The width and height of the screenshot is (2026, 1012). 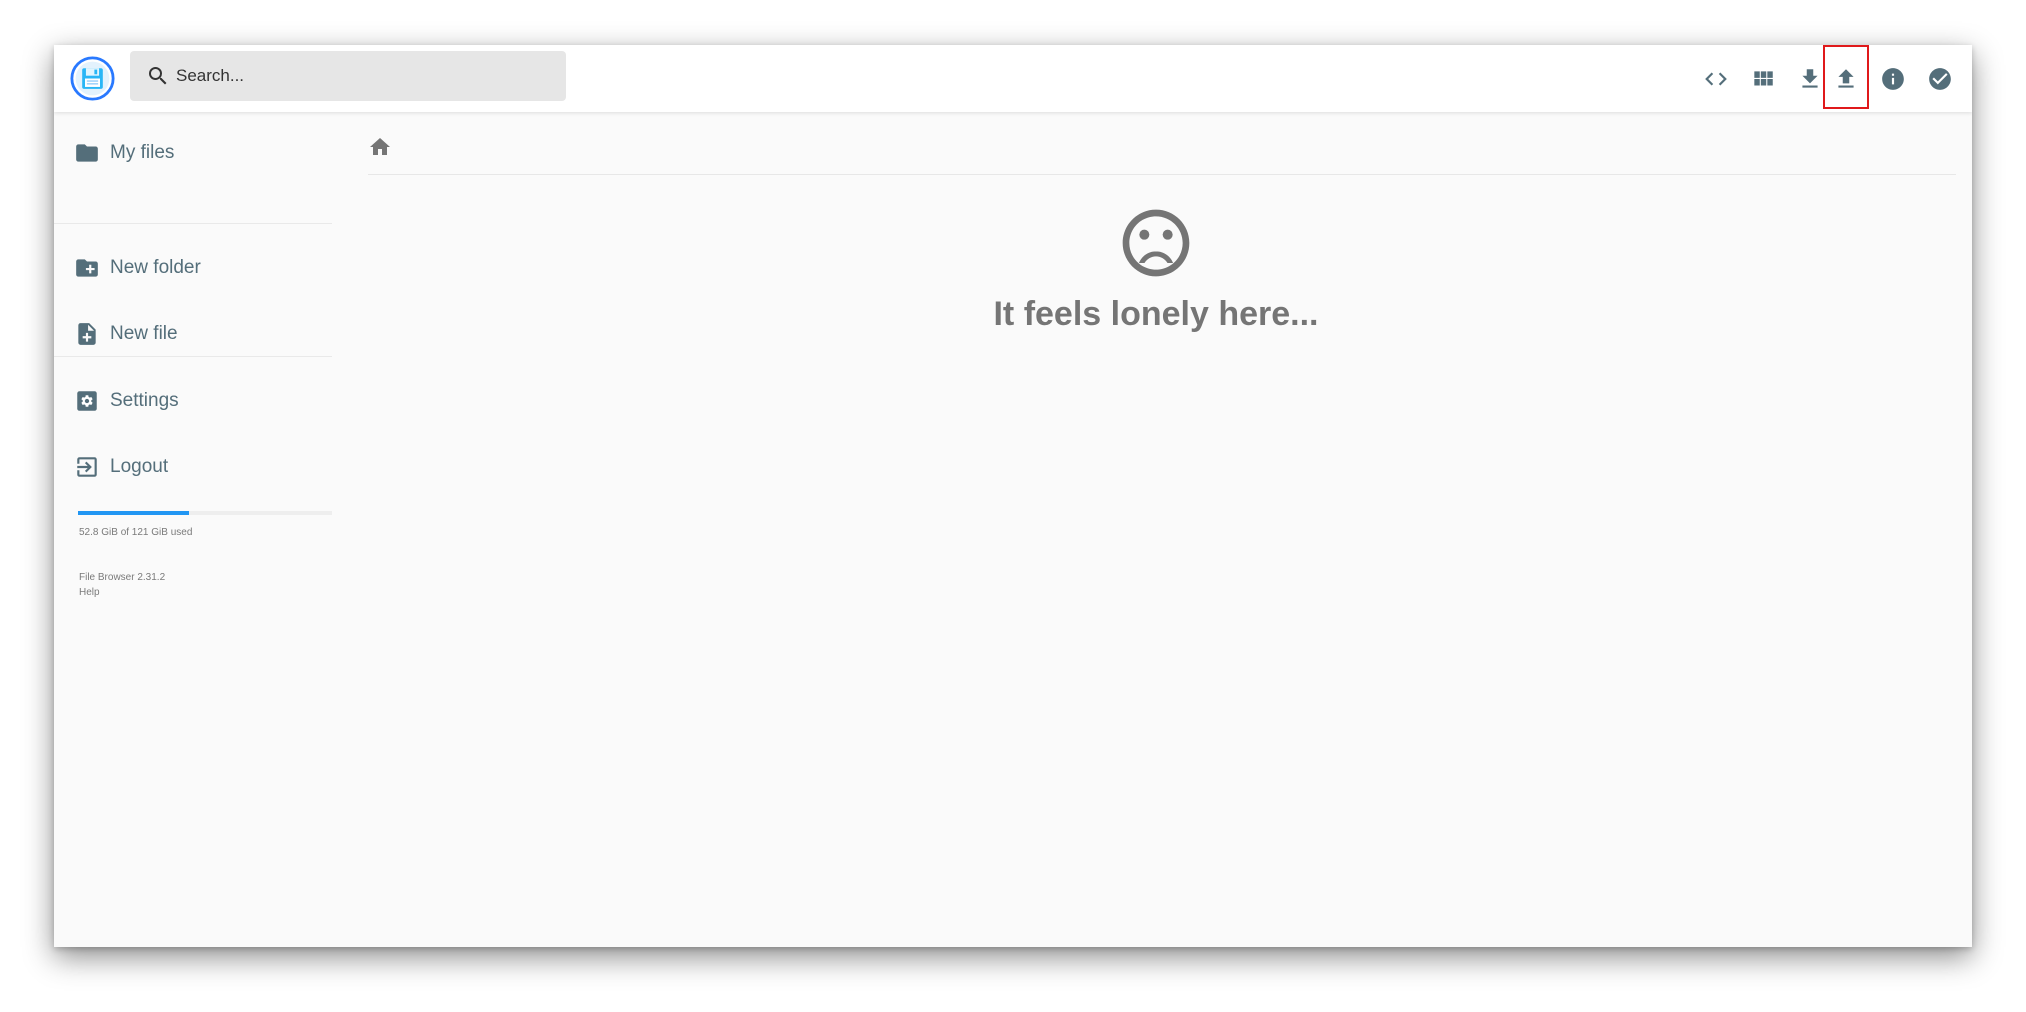 I want to click on toggle-code-button, so click(x=1716, y=79).